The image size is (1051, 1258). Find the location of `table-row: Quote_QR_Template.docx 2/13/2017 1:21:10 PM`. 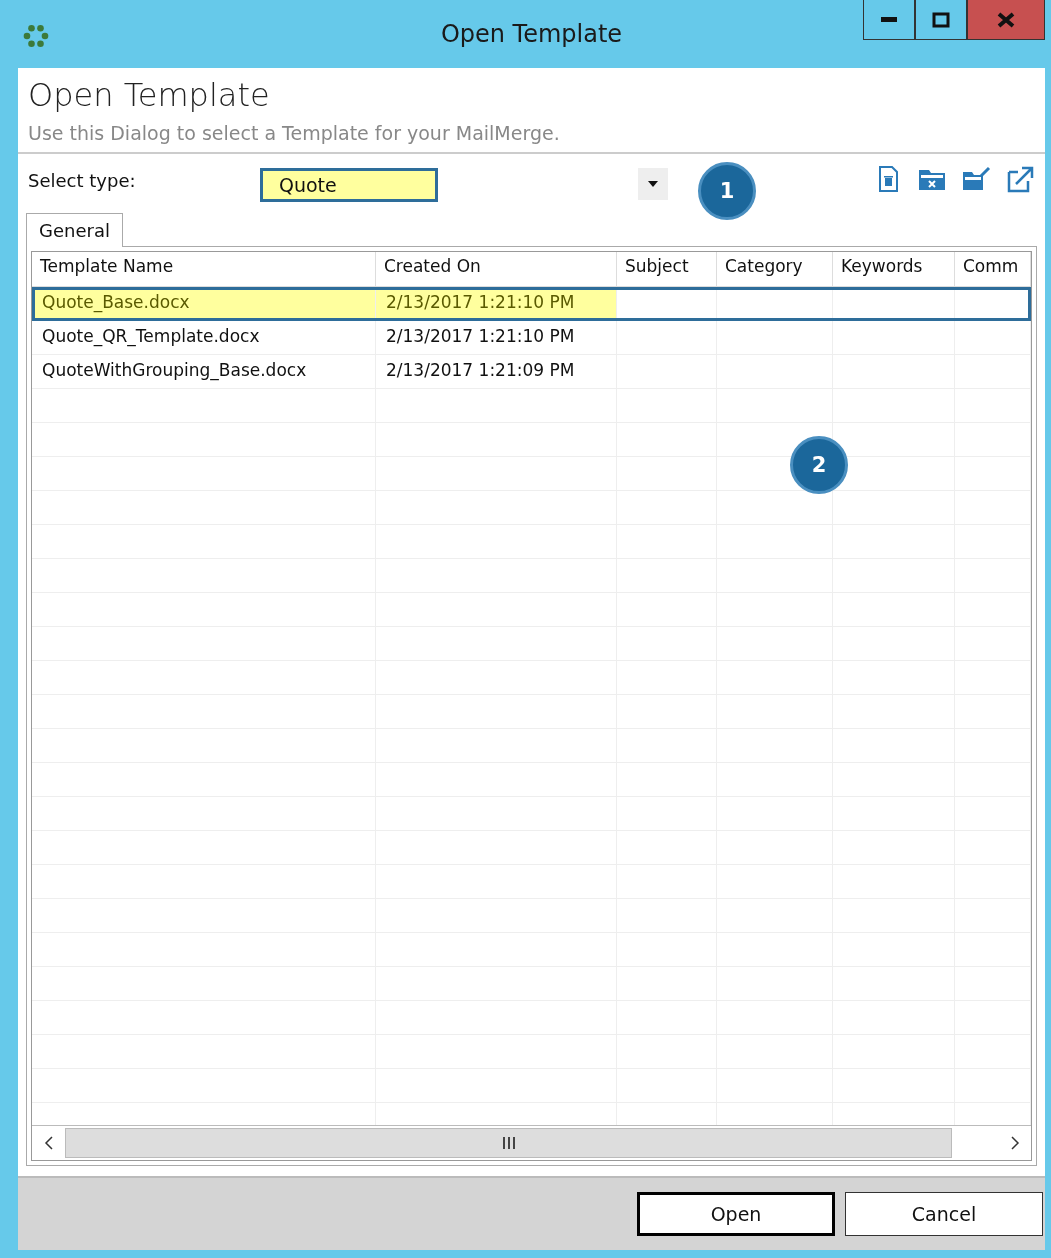

table-row: Quote_QR_Template.docx 2/13/2017 1:21:10 PM is located at coordinates (531, 338).